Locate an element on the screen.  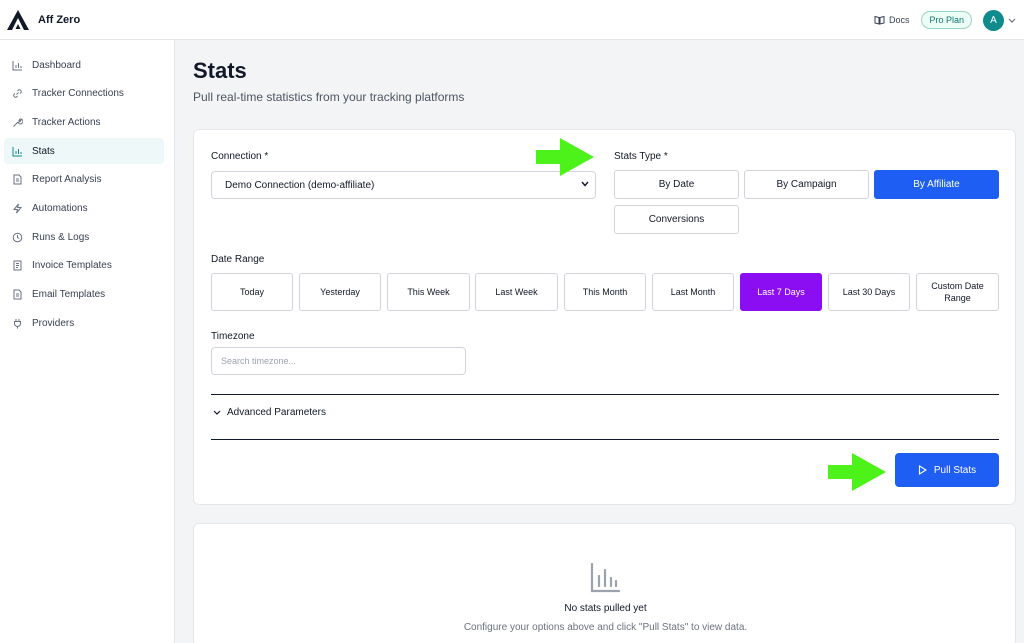
date-range-last-30-days: Last 30 Days is located at coordinates (869, 292).